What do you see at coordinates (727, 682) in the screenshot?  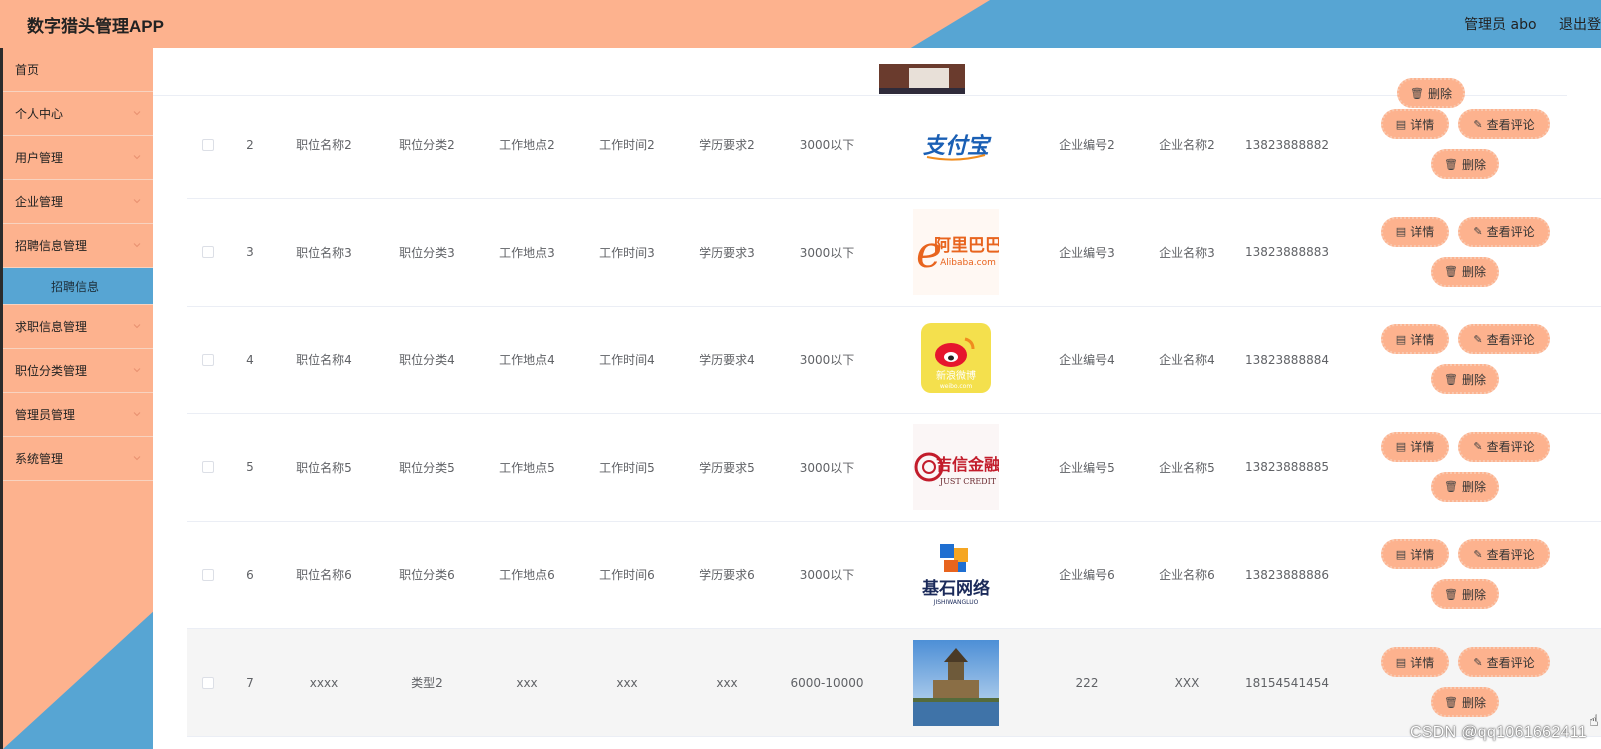 I see `cell-education-text: xxx` at bounding box center [727, 682].